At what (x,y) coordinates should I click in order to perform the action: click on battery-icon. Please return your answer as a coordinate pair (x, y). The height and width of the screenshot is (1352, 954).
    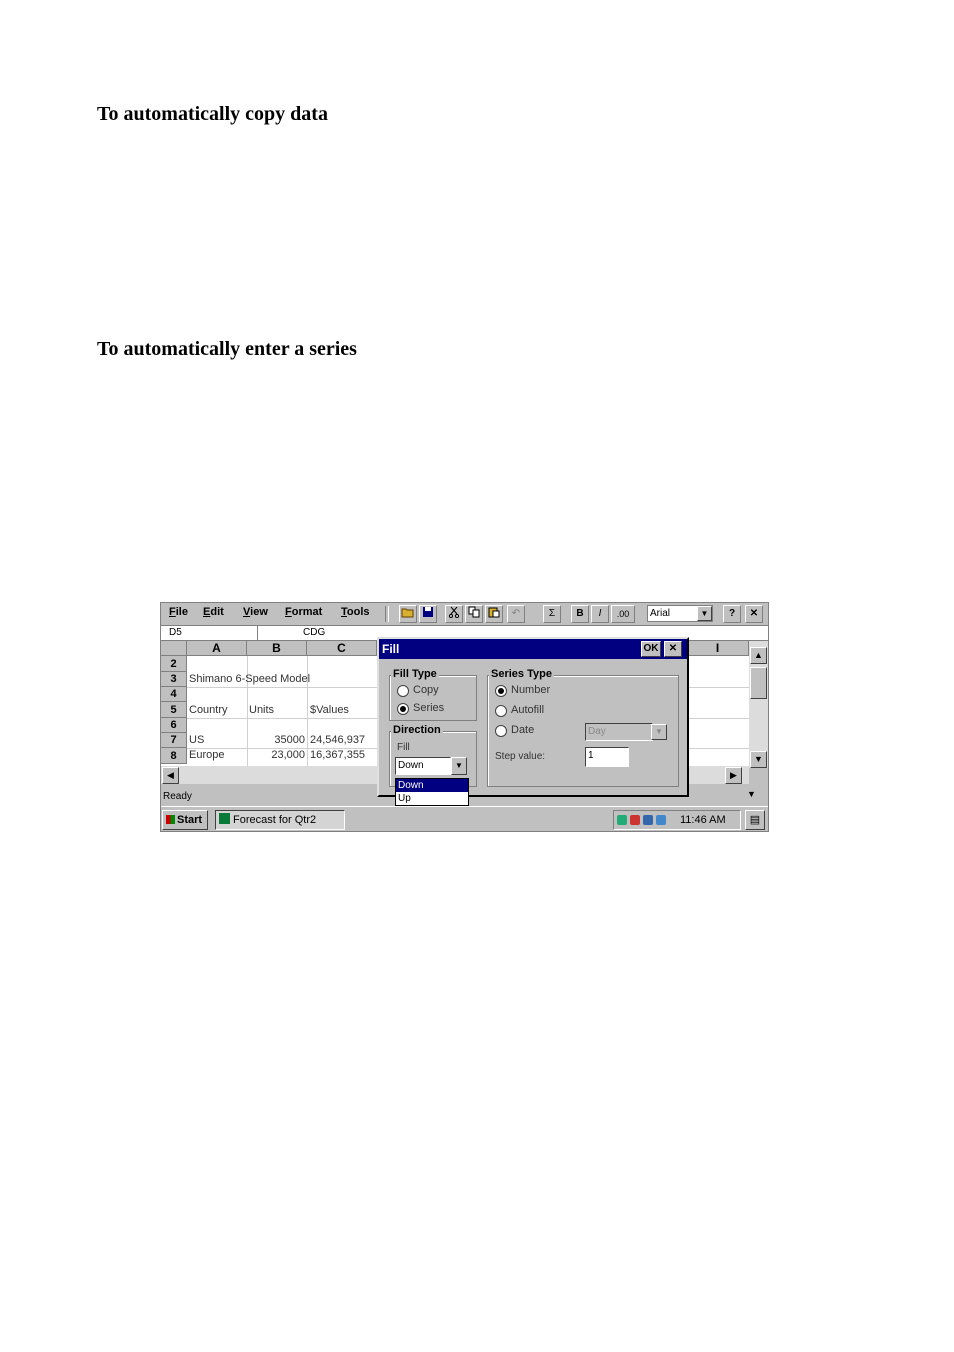
    Looking at the image, I should click on (635, 820).